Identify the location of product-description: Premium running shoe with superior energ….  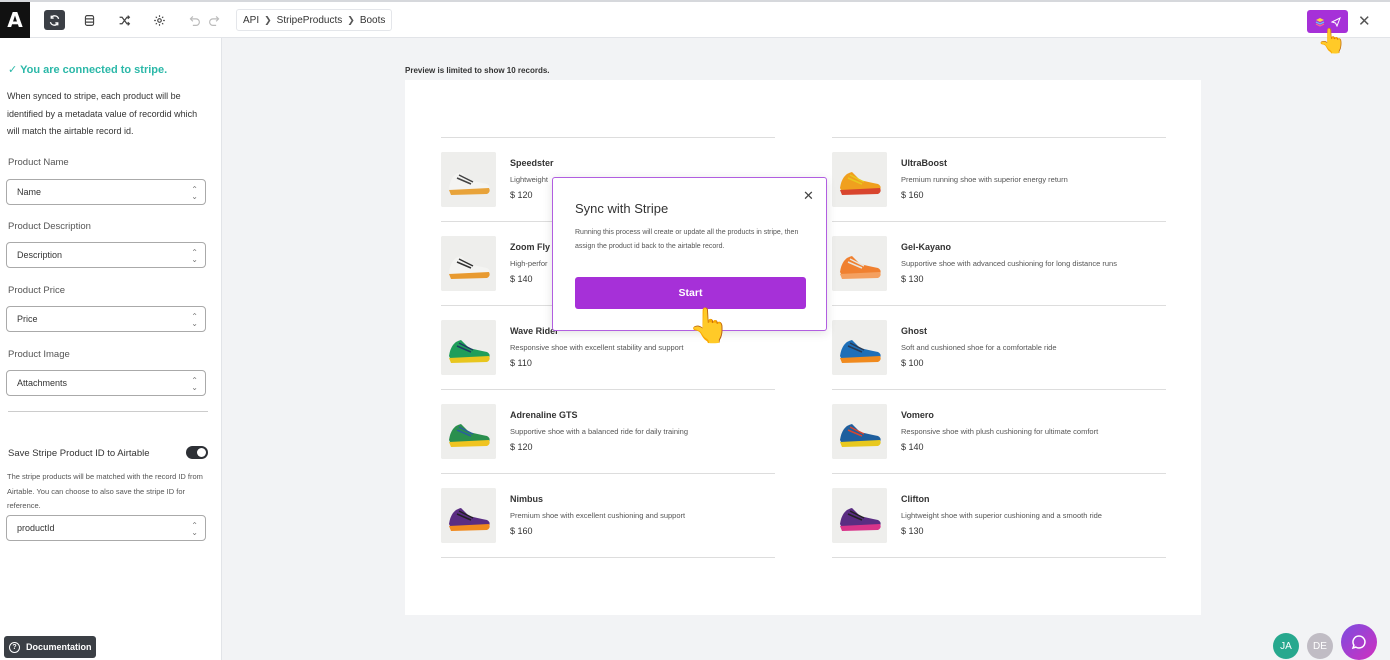
(984, 179).